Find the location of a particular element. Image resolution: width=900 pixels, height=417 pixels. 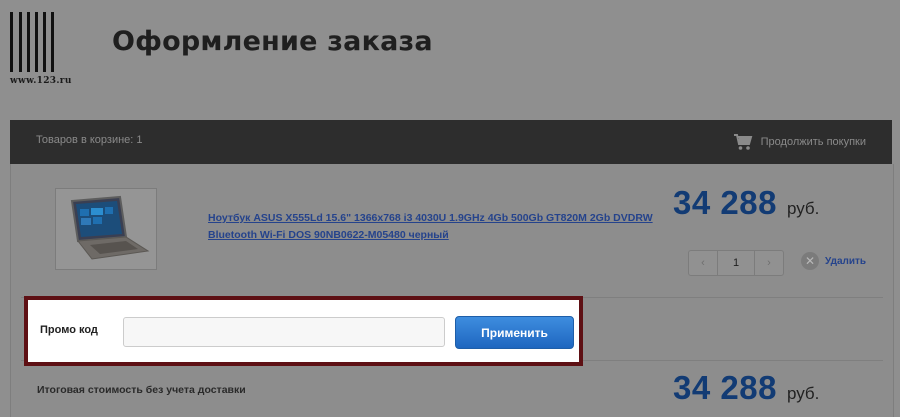

apply-promo-button: Применить is located at coordinates (514, 332).